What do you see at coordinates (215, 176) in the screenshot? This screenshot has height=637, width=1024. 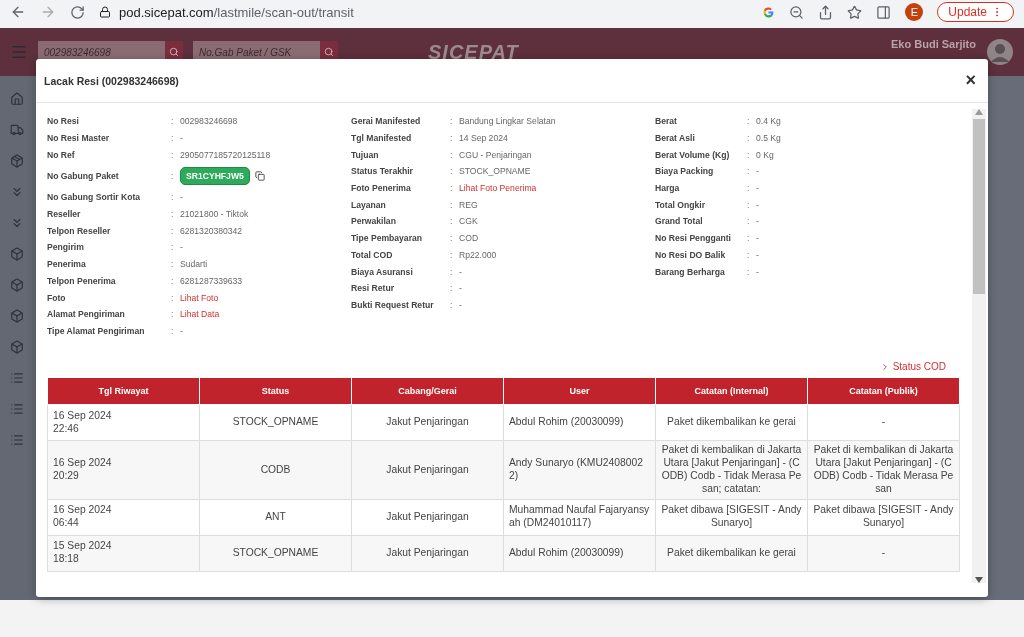 I see `package-group-badge: SR1CYHFJW5` at bounding box center [215, 176].